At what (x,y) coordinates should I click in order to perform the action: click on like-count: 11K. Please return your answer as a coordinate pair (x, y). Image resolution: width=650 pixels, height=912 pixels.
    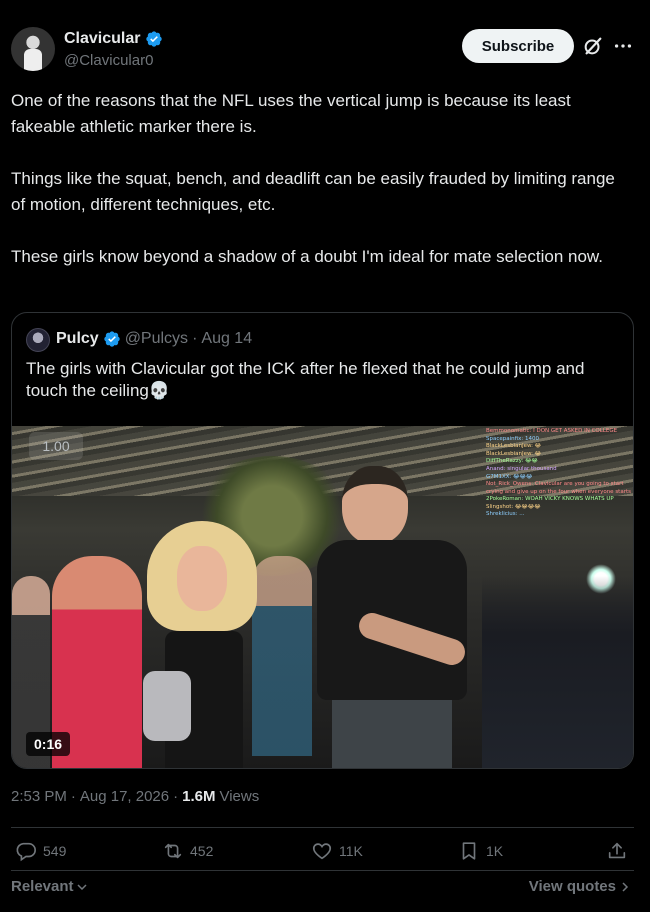
    Looking at the image, I should click on (351, 851).